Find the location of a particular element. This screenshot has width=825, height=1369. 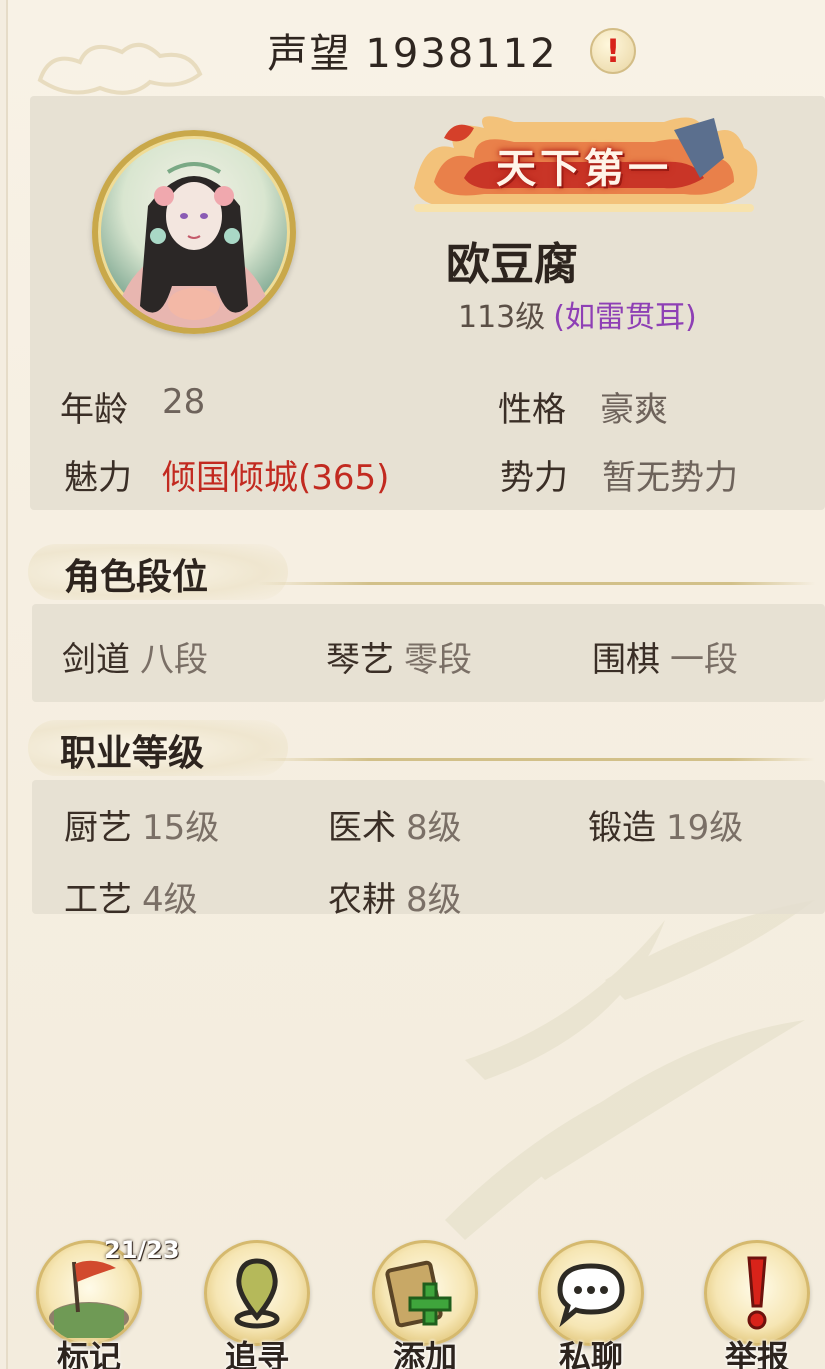

title-badge-label: 天下第一 is located at coordinates (584, 168).